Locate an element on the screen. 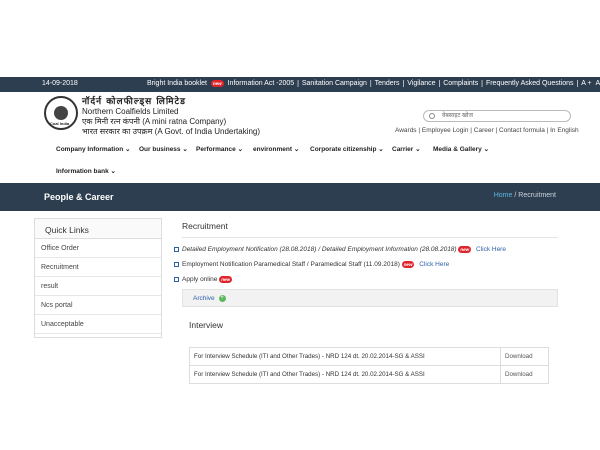 The width and height of the screenshot is (600, 450). nav-environment: environment ⌄ is located at coordinates (276, 149).